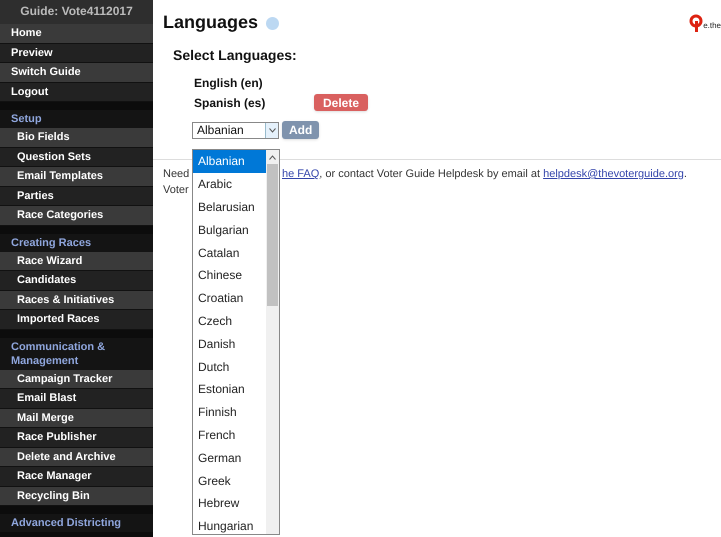 This screenshot has height=537, width=721. What do you see at coordinates (76, 379) in the screenshot?
I see `nav-link: Campaign Tracker` at bounding box center [76, 379].